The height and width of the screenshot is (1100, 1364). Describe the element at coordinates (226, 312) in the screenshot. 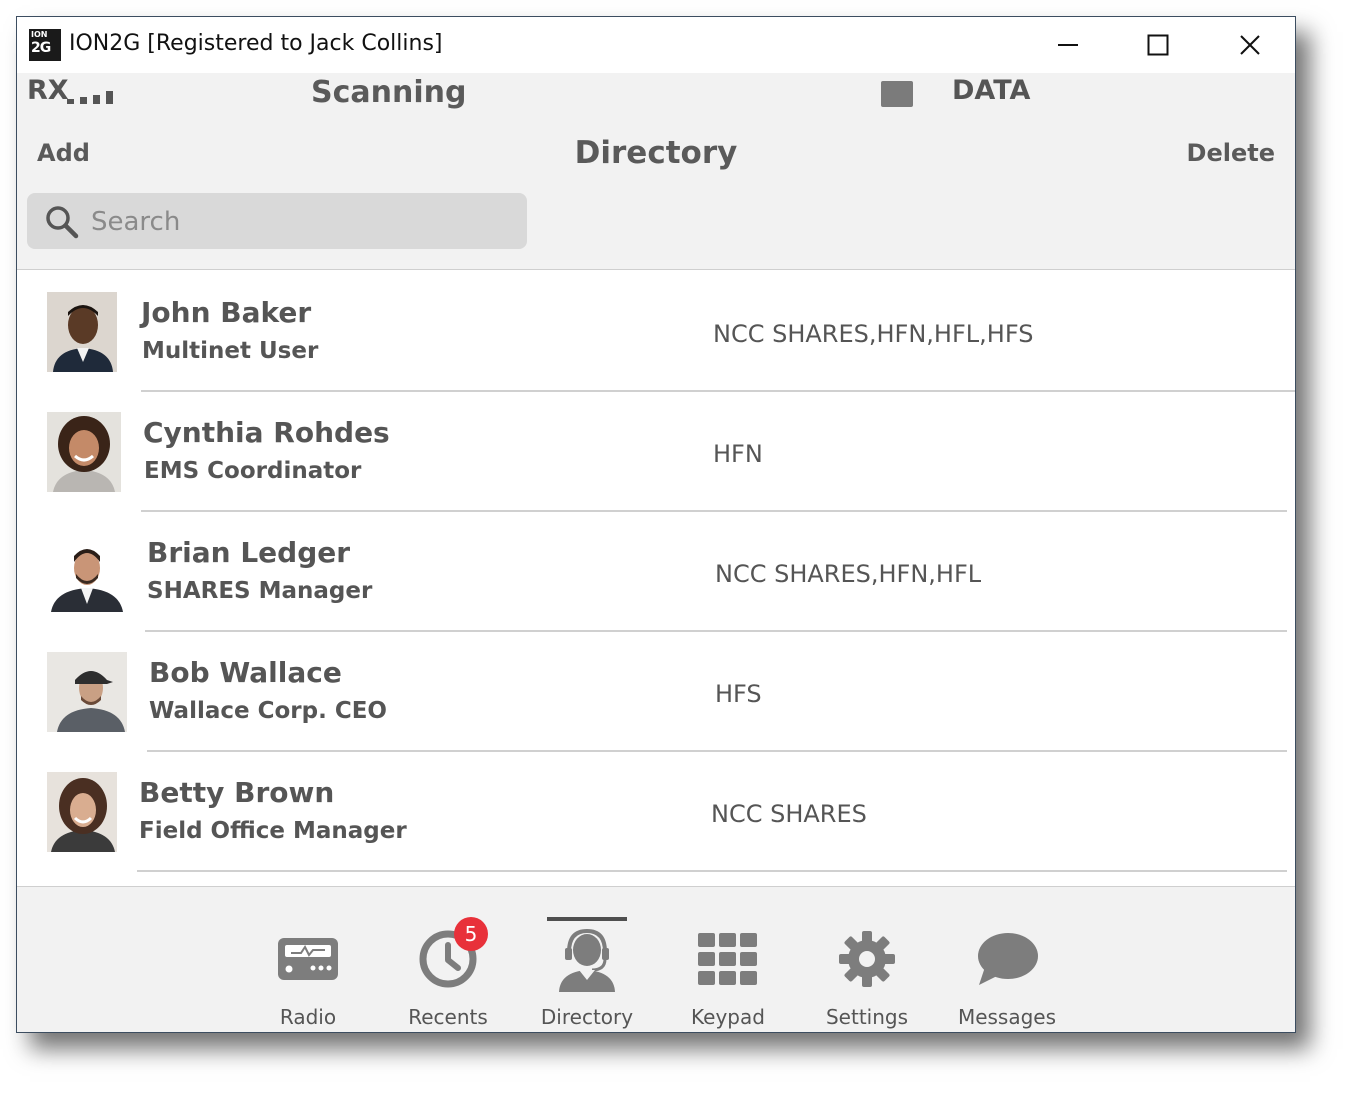

I see `contact-name: John Baker` at that location.